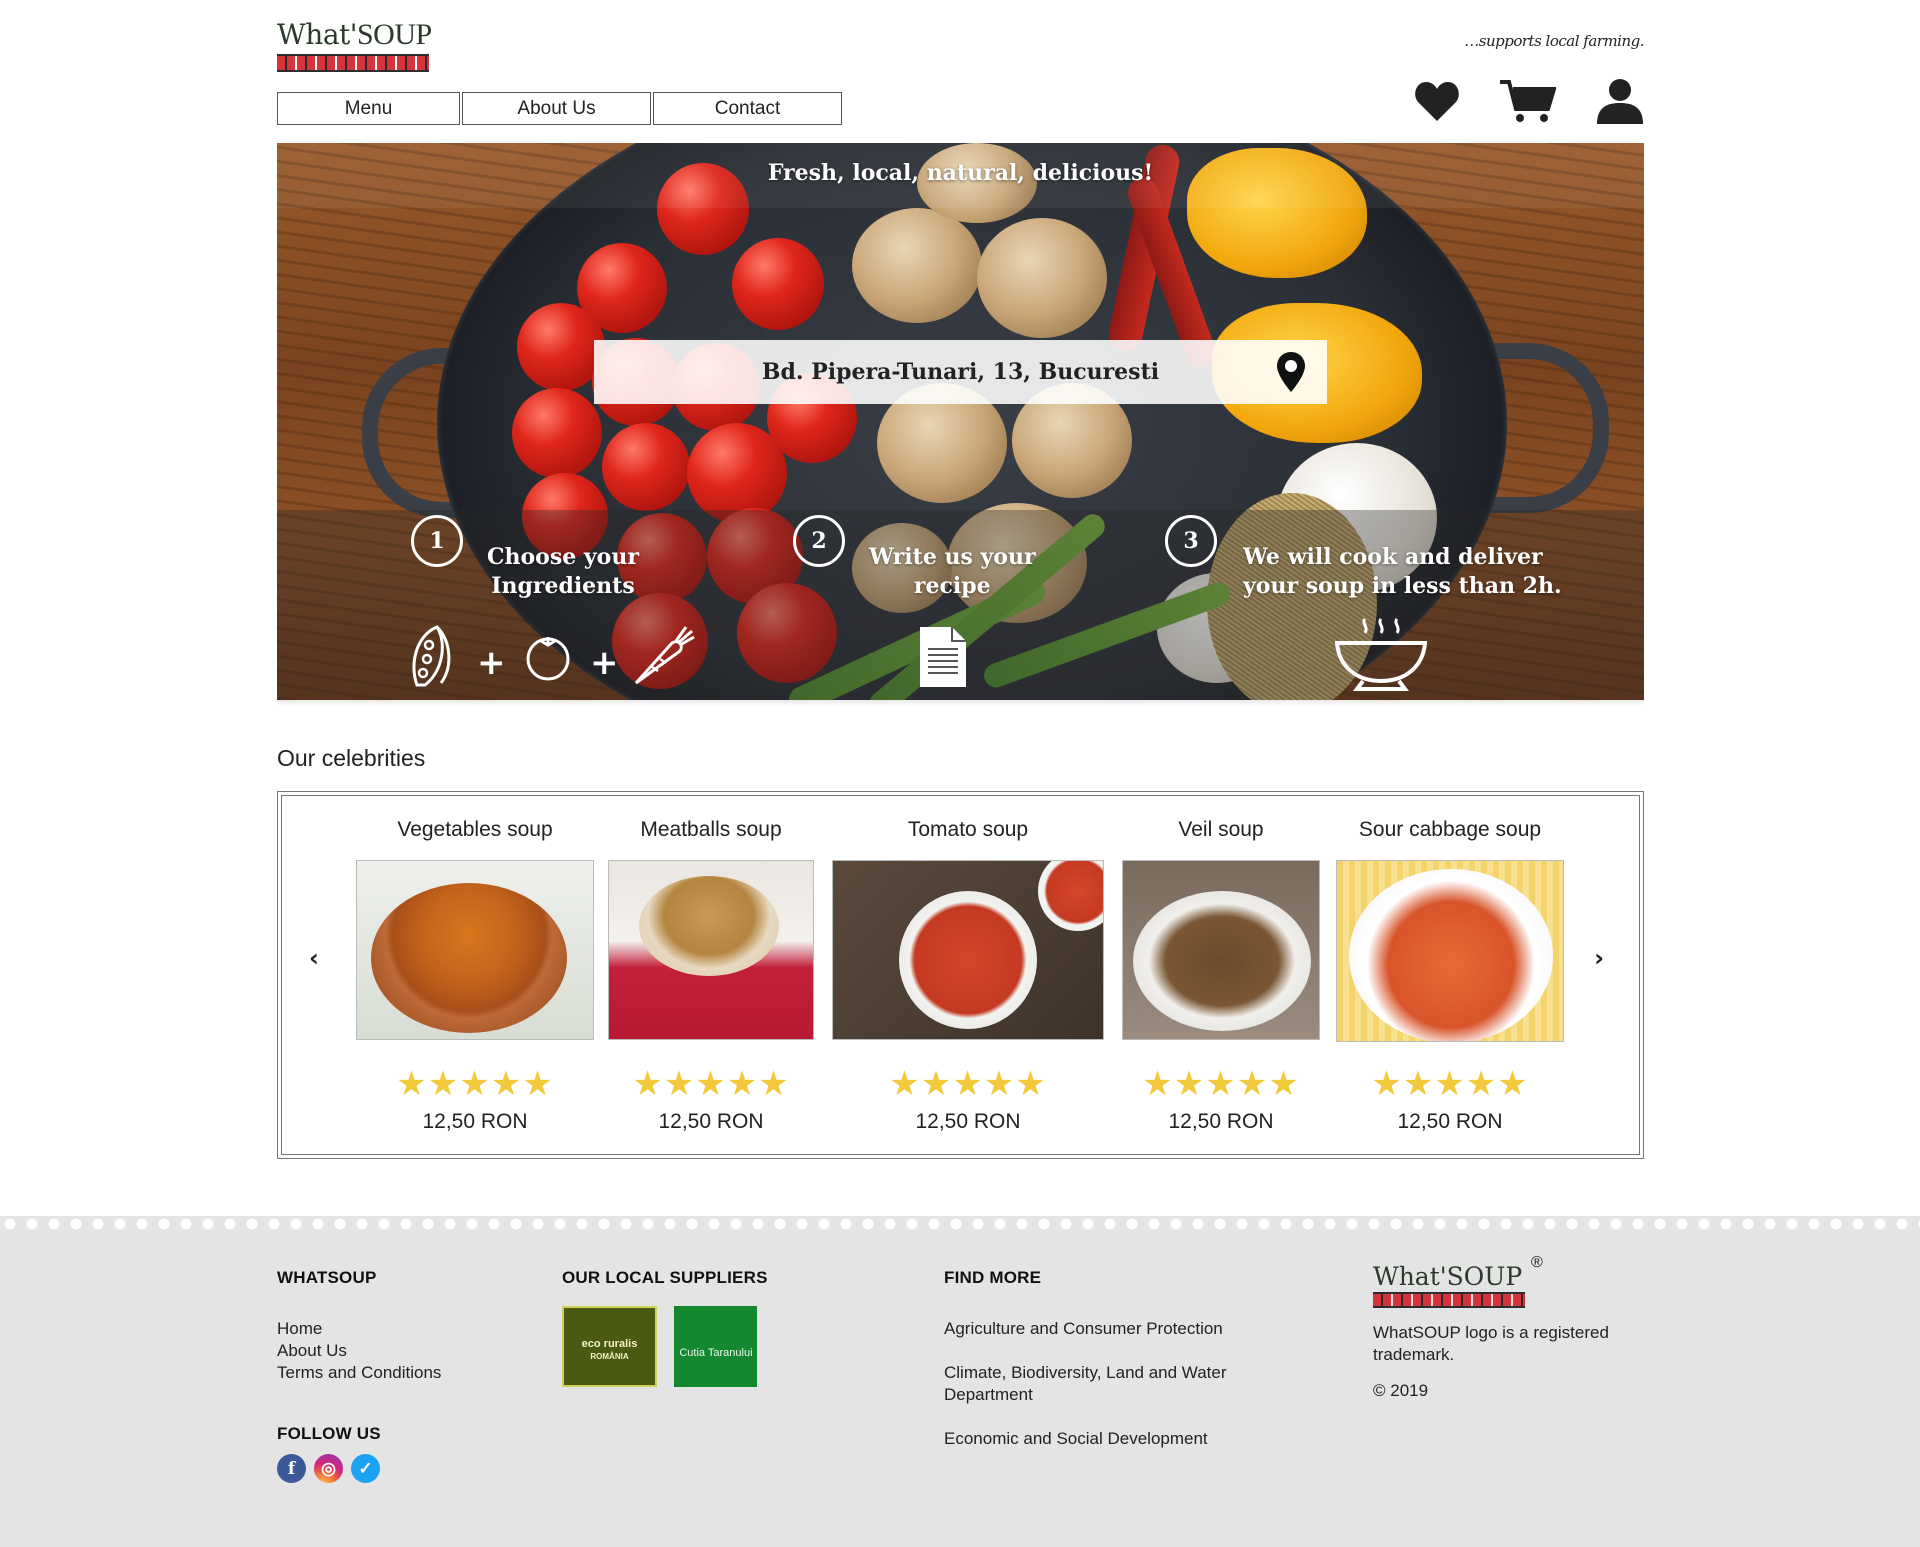  I want to click on tagline: …supports local farming., so click(1554, 41).